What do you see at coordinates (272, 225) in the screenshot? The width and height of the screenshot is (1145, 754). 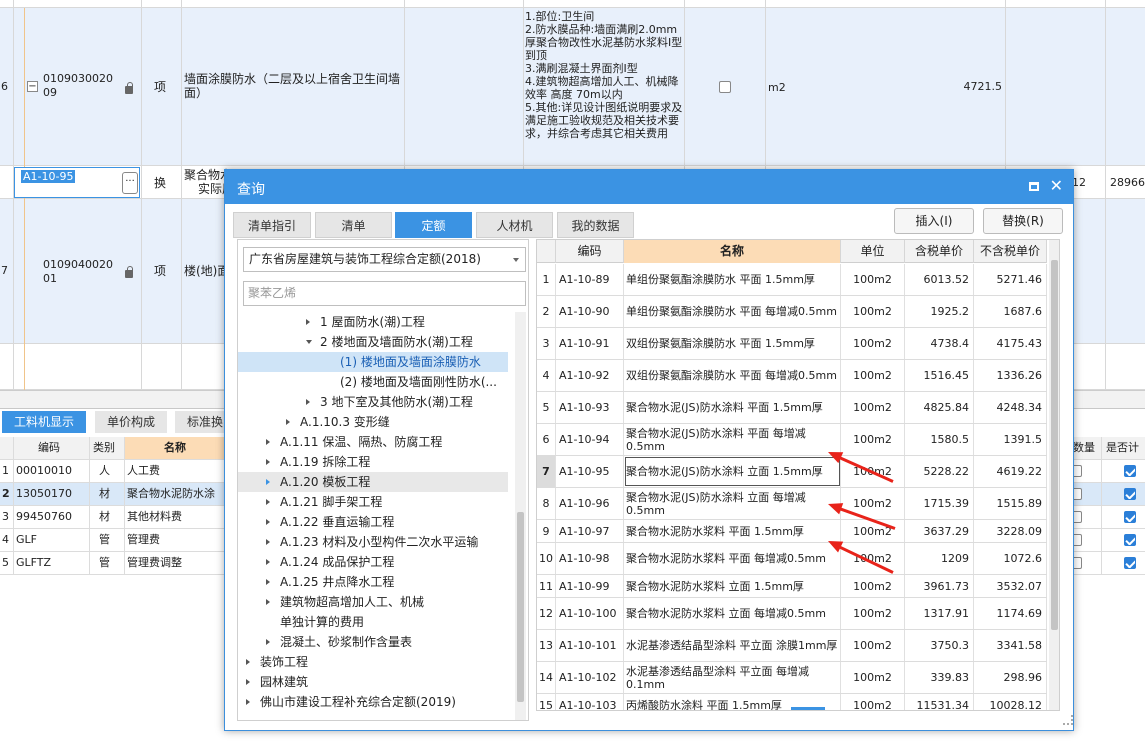 I see `tab-bill-guide: 清单指引` at bounding box center [272, 225].